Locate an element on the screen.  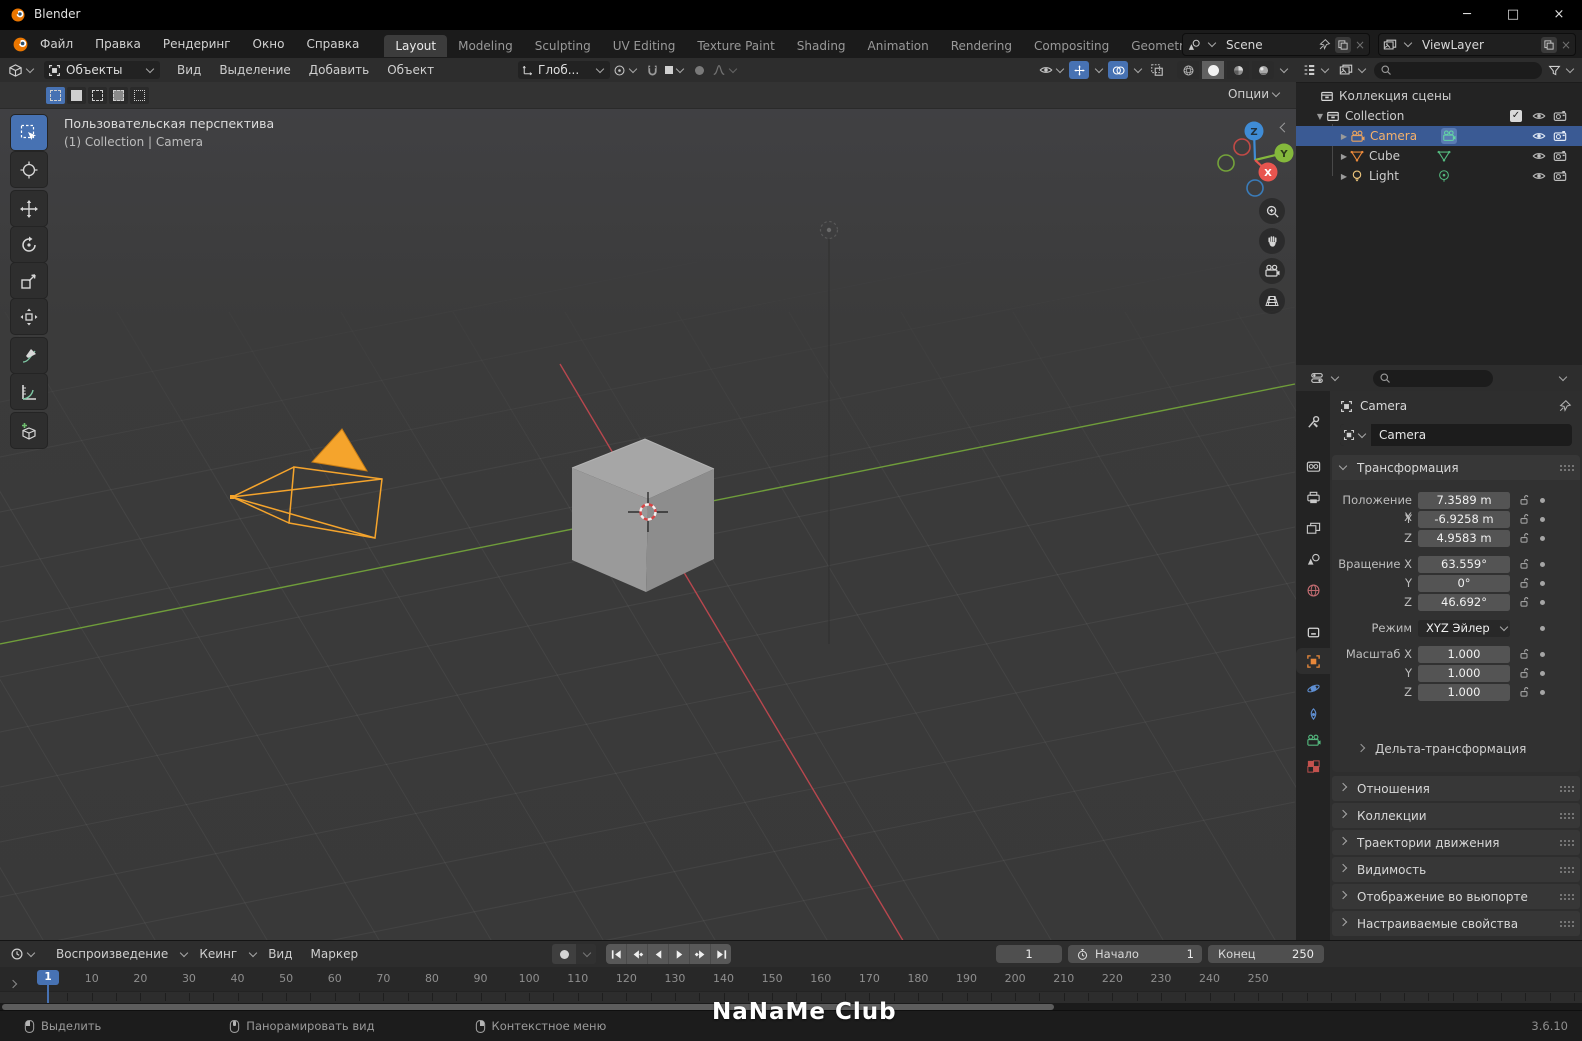
select-mode-set-button is located at coordinates (55, 95).